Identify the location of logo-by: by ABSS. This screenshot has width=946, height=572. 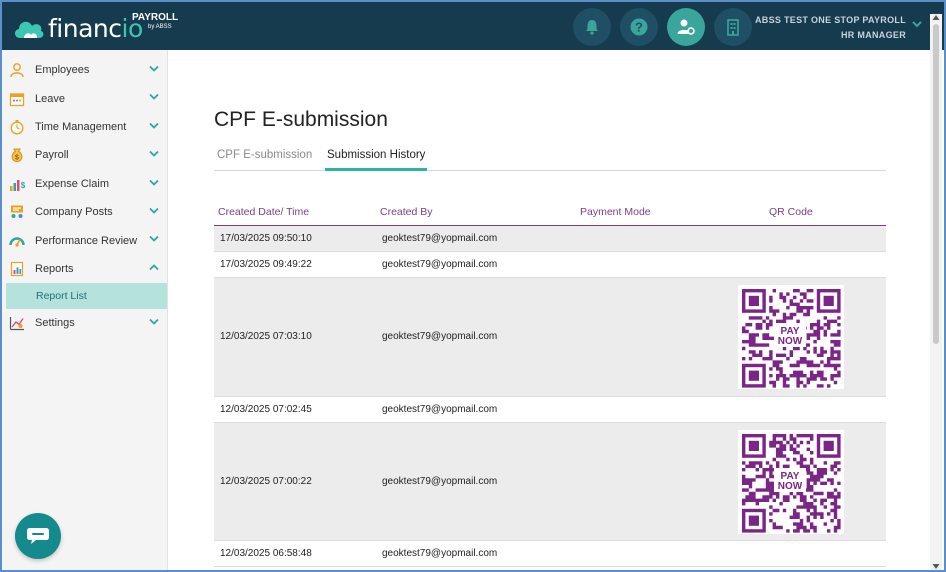
(160, 27).